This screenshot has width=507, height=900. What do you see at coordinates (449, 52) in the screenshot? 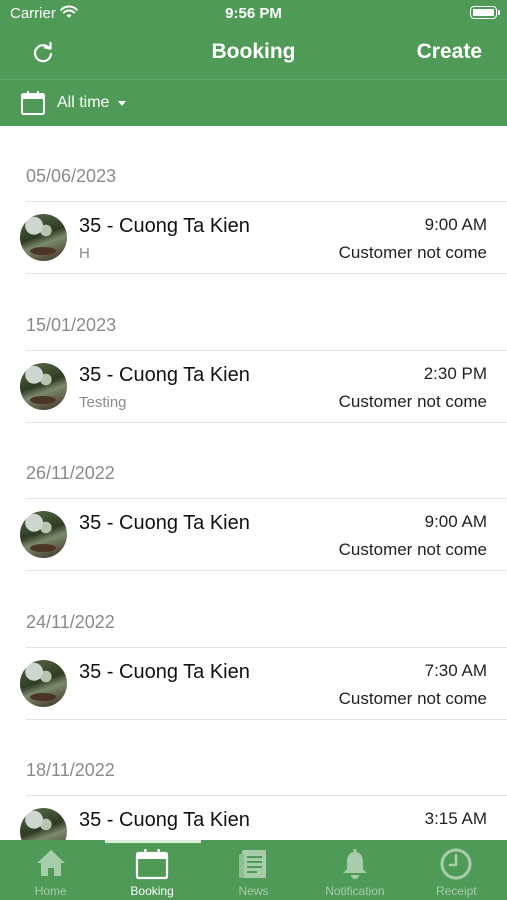
I see `create-button: Create` at bounding box center [449, 52].